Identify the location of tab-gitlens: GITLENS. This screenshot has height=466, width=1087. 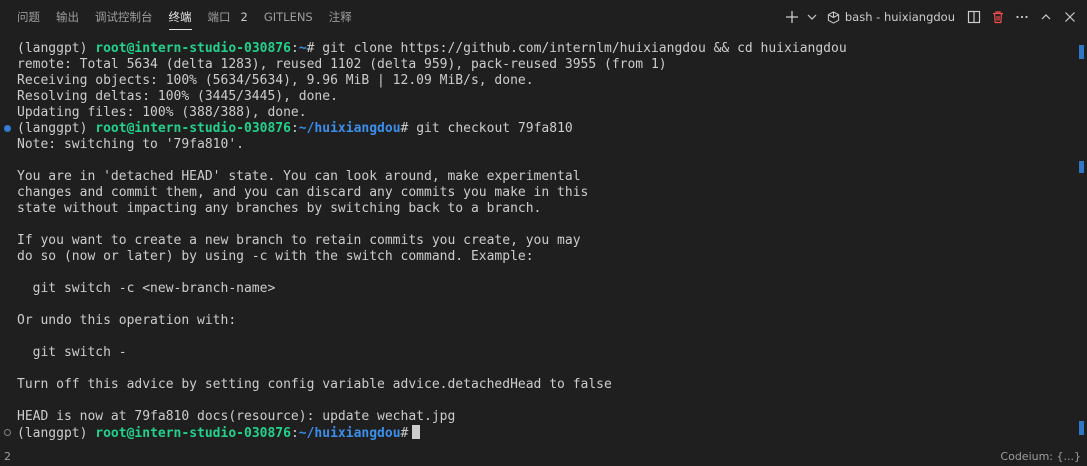
(288, 17).